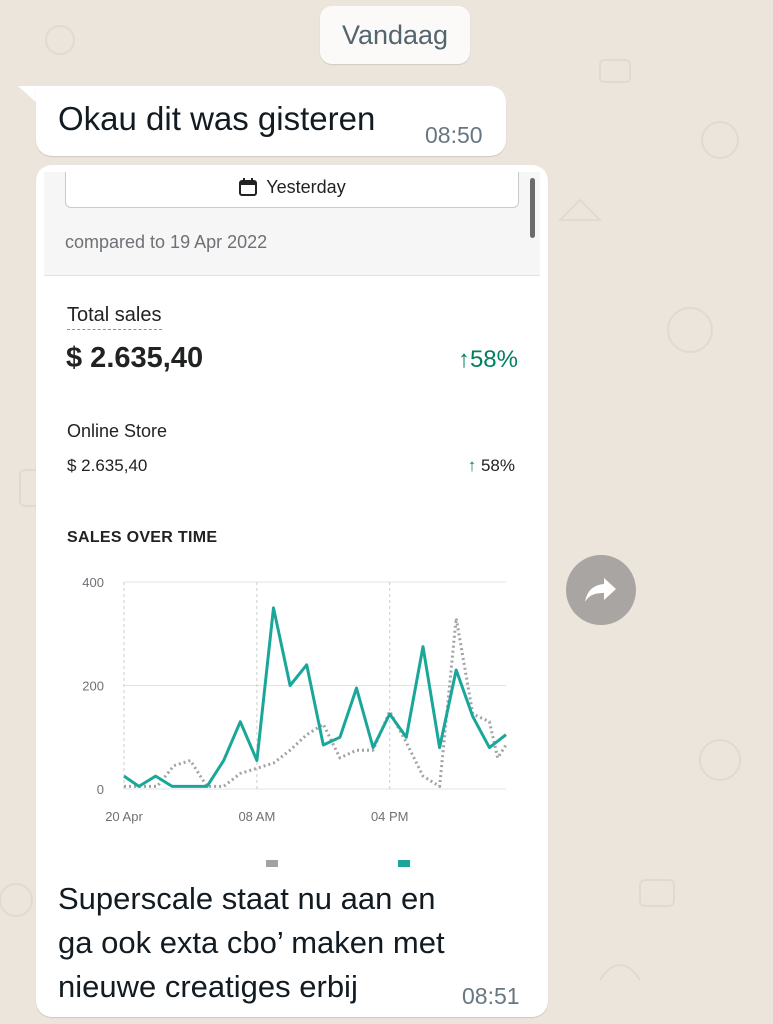 This screenshot has height=1024, width=773. I want to click on calendar-icon, so click(248, 187).